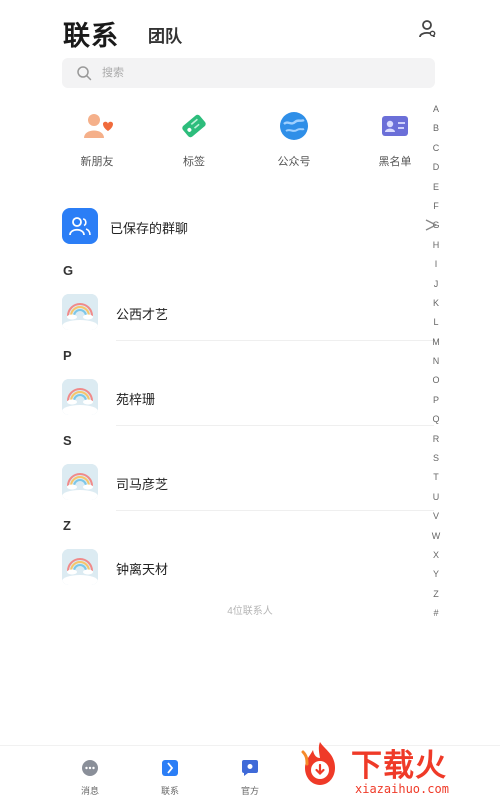 The height and width of the screenshot is (800, 500). Describe the element at coordinates (399, 765) in the screenshot. I see `watermark-text: 下载火` at that location.